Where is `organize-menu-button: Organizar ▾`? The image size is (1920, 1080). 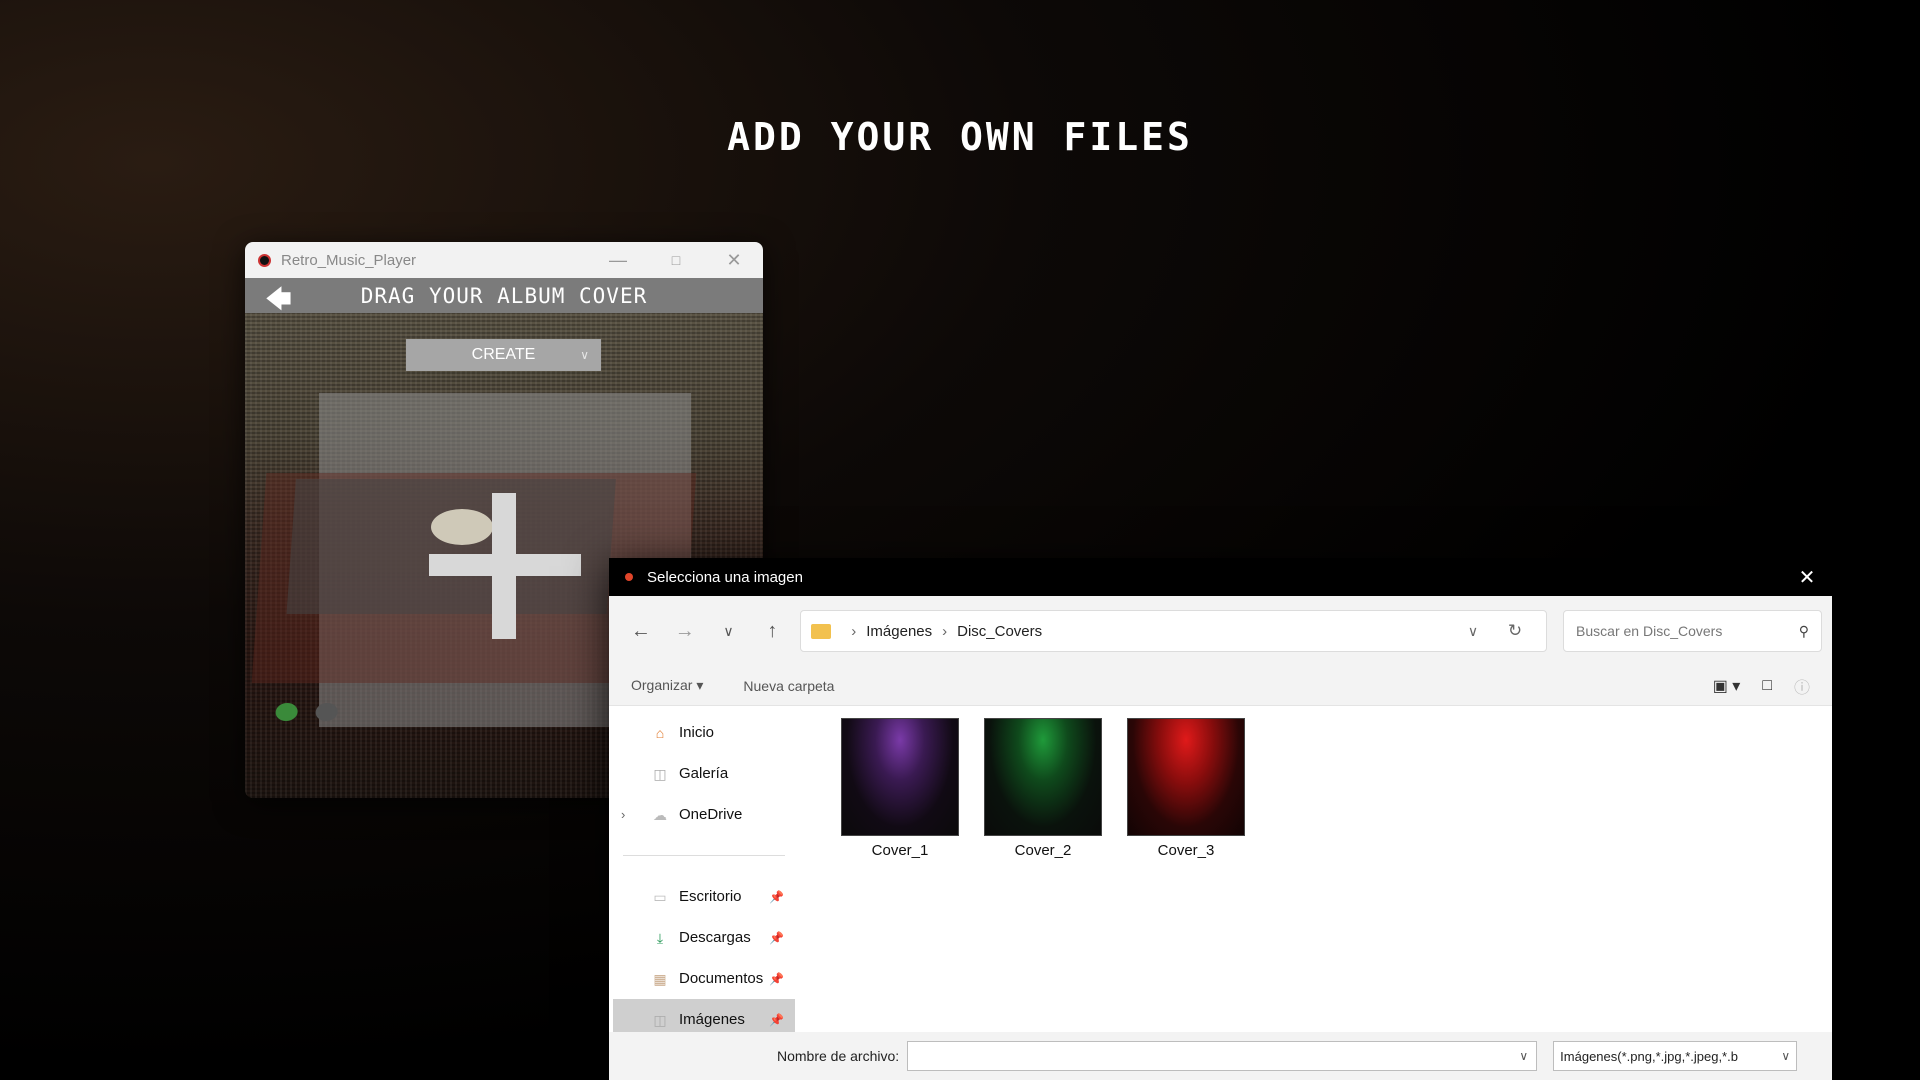 organize-menu-button: Organizar ▾ is located at coordinates (667, 685).